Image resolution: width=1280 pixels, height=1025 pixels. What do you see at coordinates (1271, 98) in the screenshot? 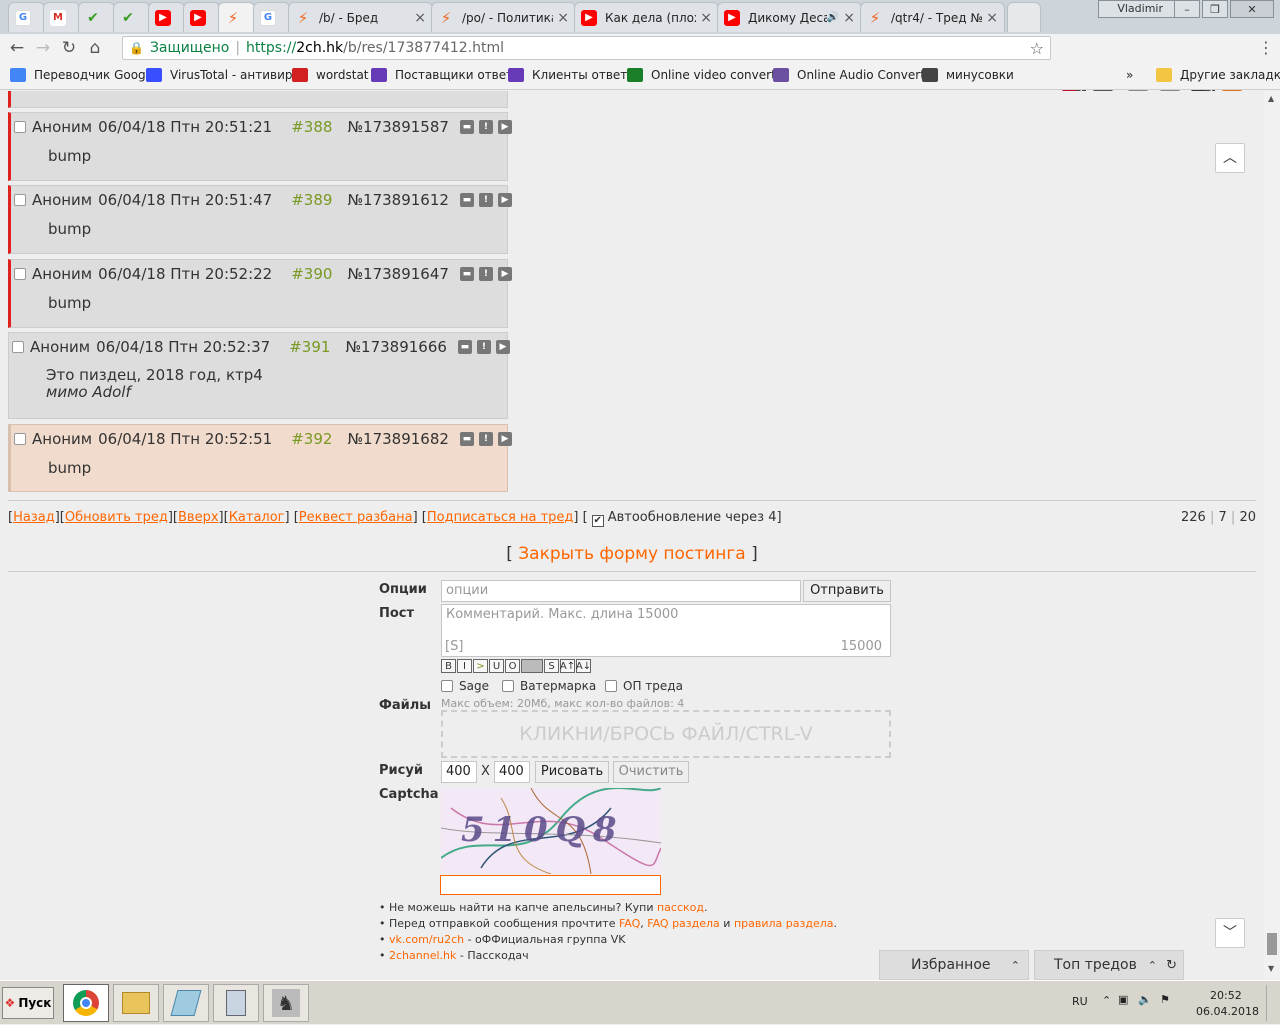
I see `scroll-up-arrow-icon: ▲` at bounding box center [1271, 98].